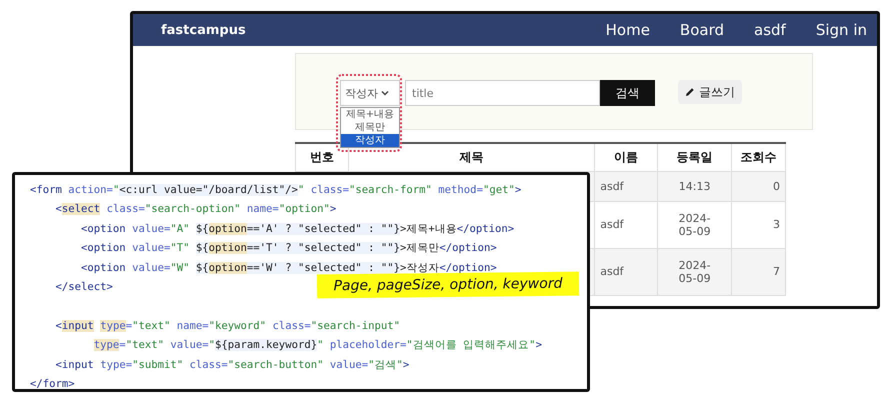  What do you see at coordinates (471, 157) in the screenshot?
I see `column-header: 제목` at bounding box center [471, 157].